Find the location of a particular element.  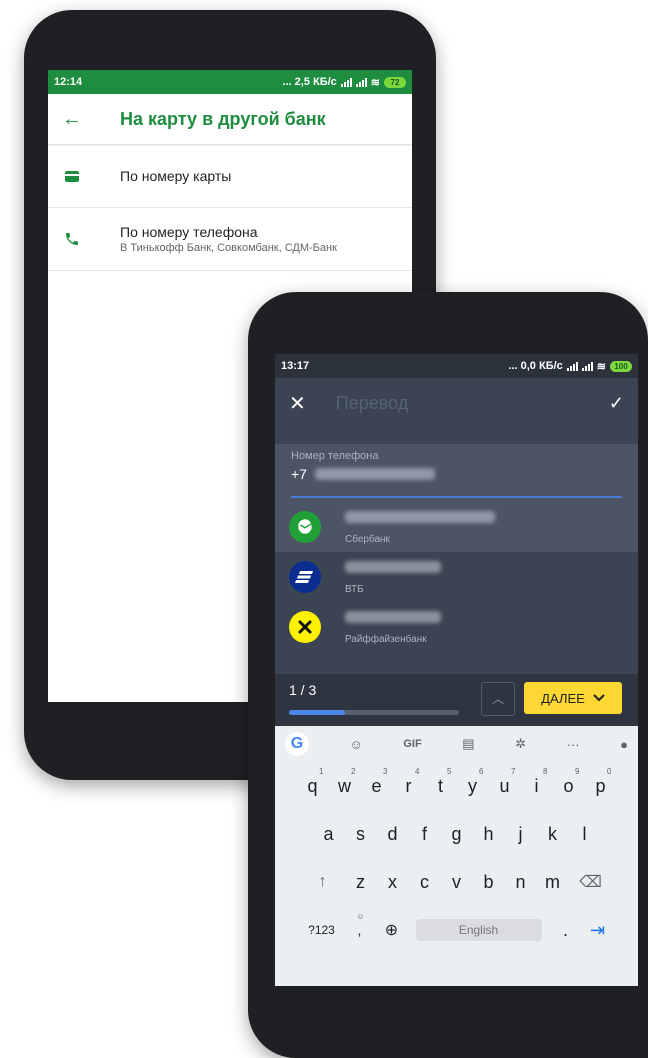

key-hint: 5 is located at coordinates (449, 771).